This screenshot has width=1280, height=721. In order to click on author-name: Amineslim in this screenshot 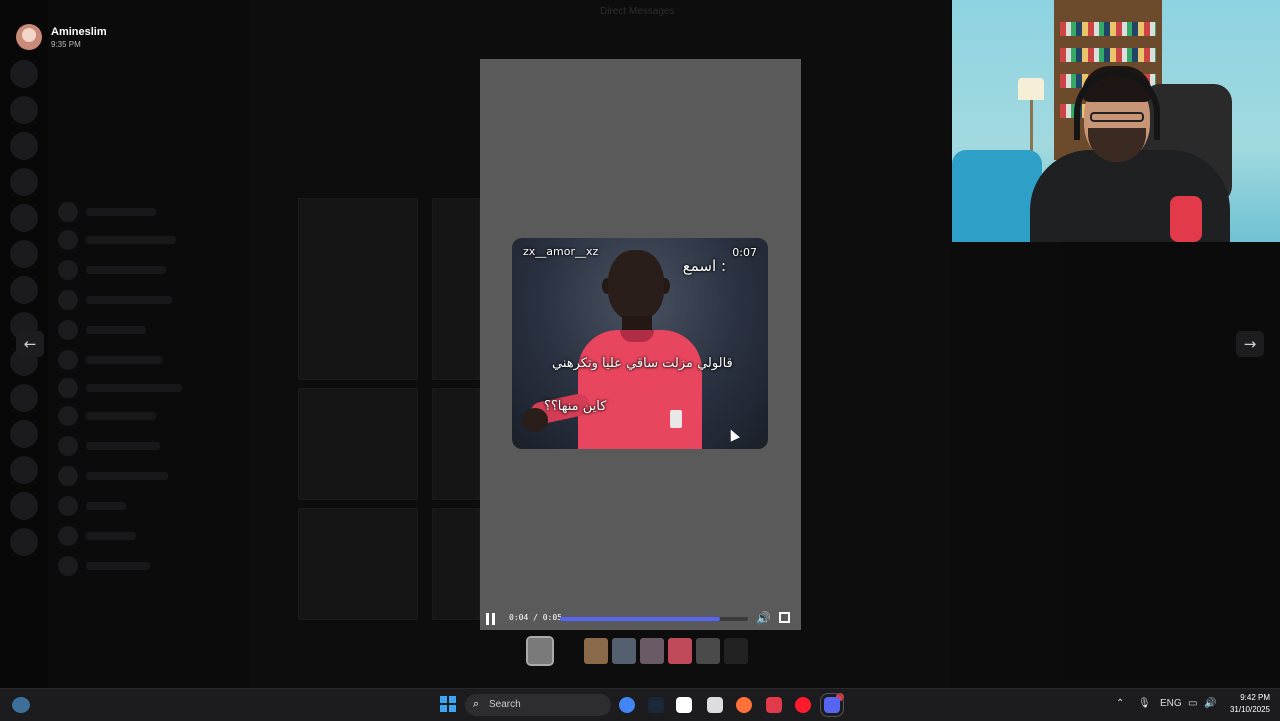, I will do `click(79, 32)`.